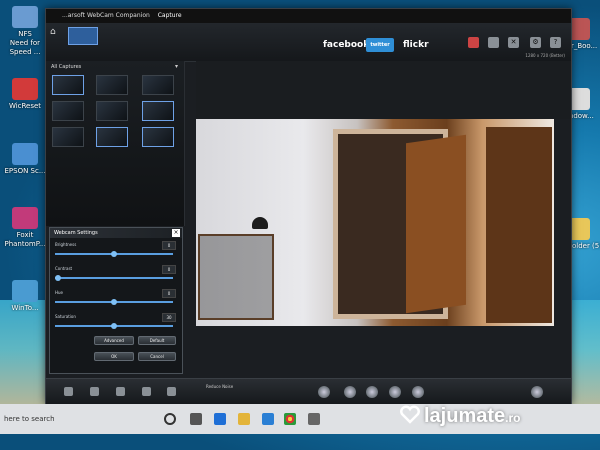 This screenshot has height=450, width=600. I want to click on preview-top-area, so click(383, 90).